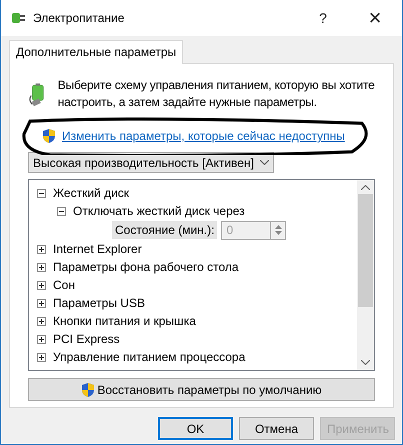 The height and width of the screenshot is (445, 403). What do you see at coordinates (264, 162) in the screenshot?
I see `caret-icon` at bounding box center [264, 162].